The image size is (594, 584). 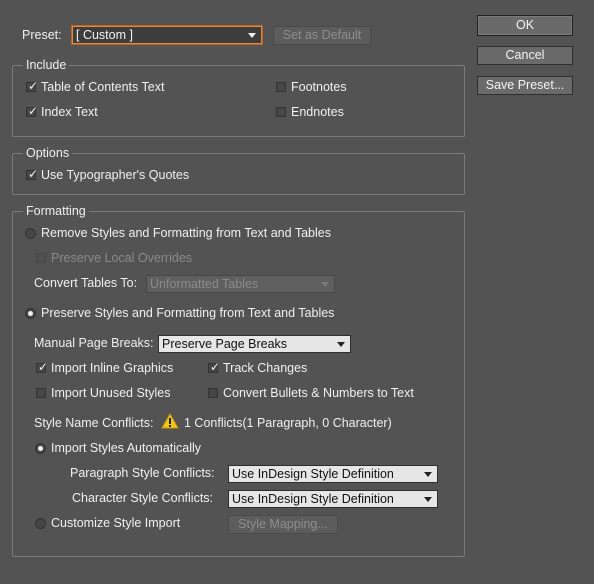 What do you see at coordinates (112, 368) in the screenshot?
I see `import-inline-label: Import Inline Graphics` at bounding box center [112, 368].